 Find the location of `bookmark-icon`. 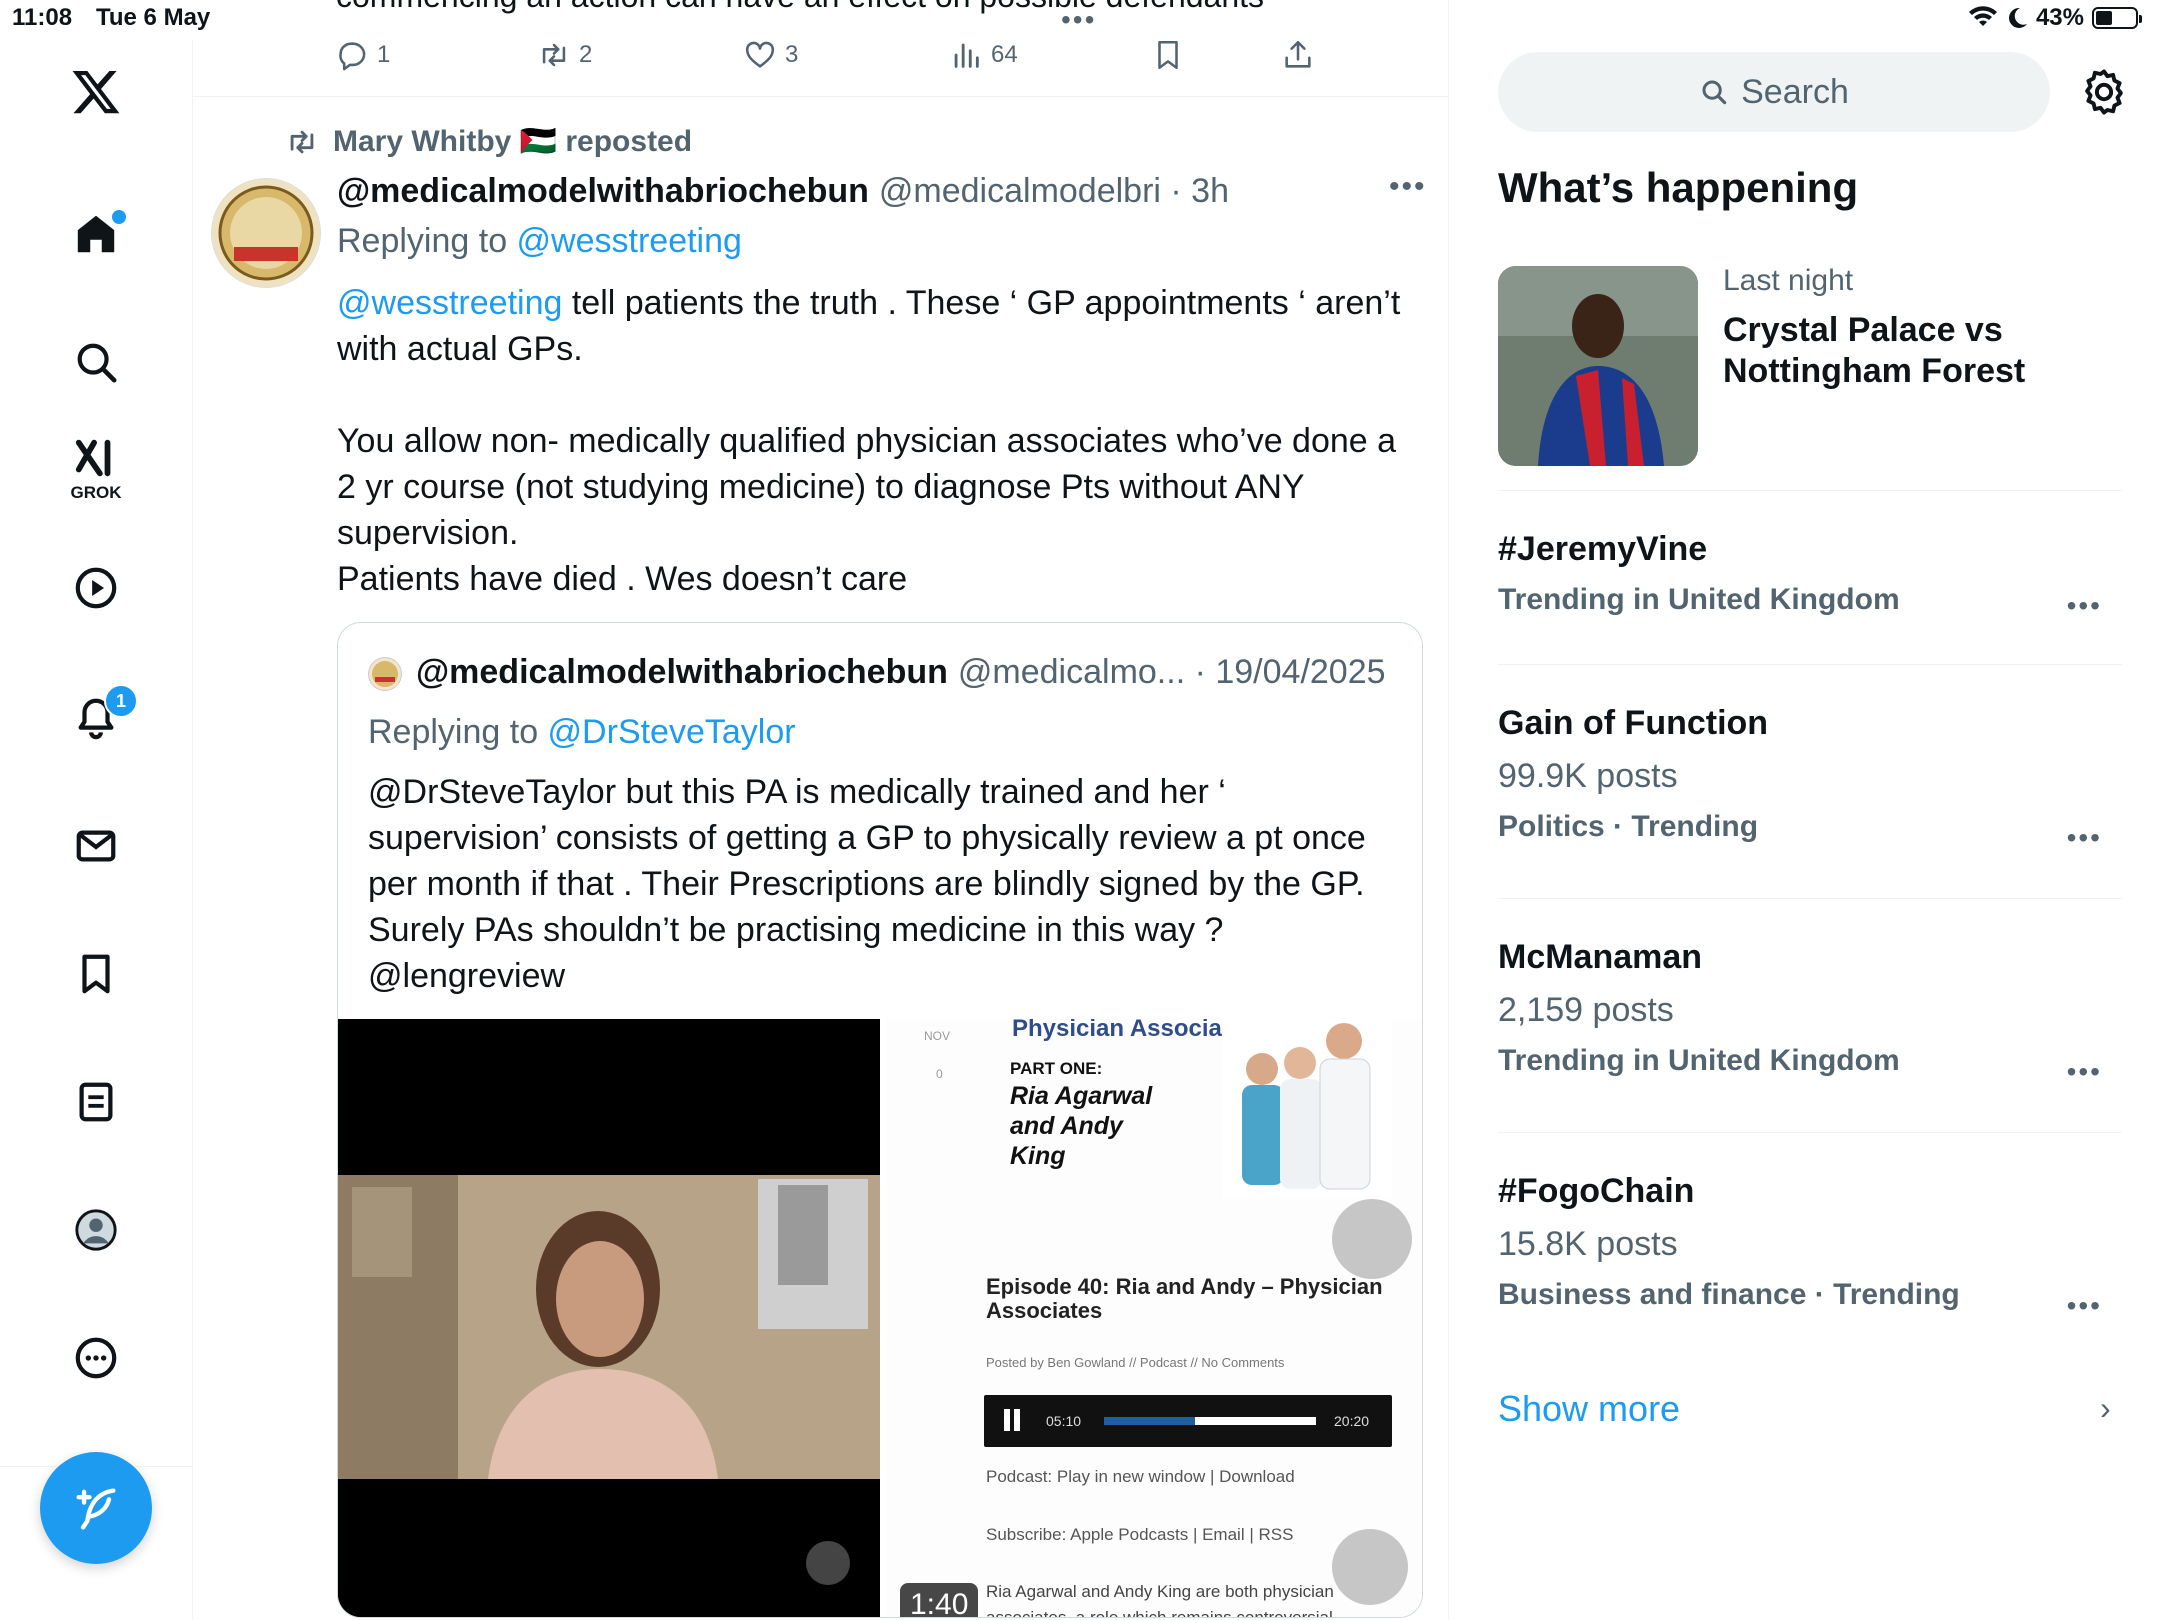

bookmark-icon is located at coordinates (1168, 55).